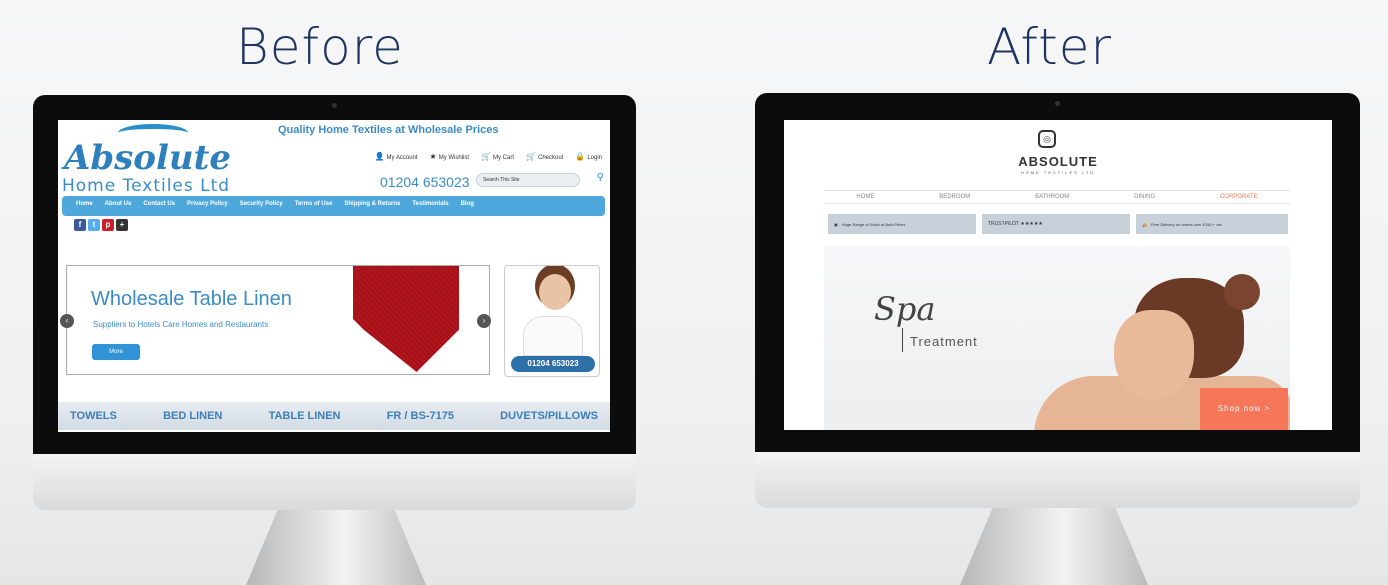  Describe the element at coordinates (553, 336) in the screenshot. I see `support-agent-body` at that location.